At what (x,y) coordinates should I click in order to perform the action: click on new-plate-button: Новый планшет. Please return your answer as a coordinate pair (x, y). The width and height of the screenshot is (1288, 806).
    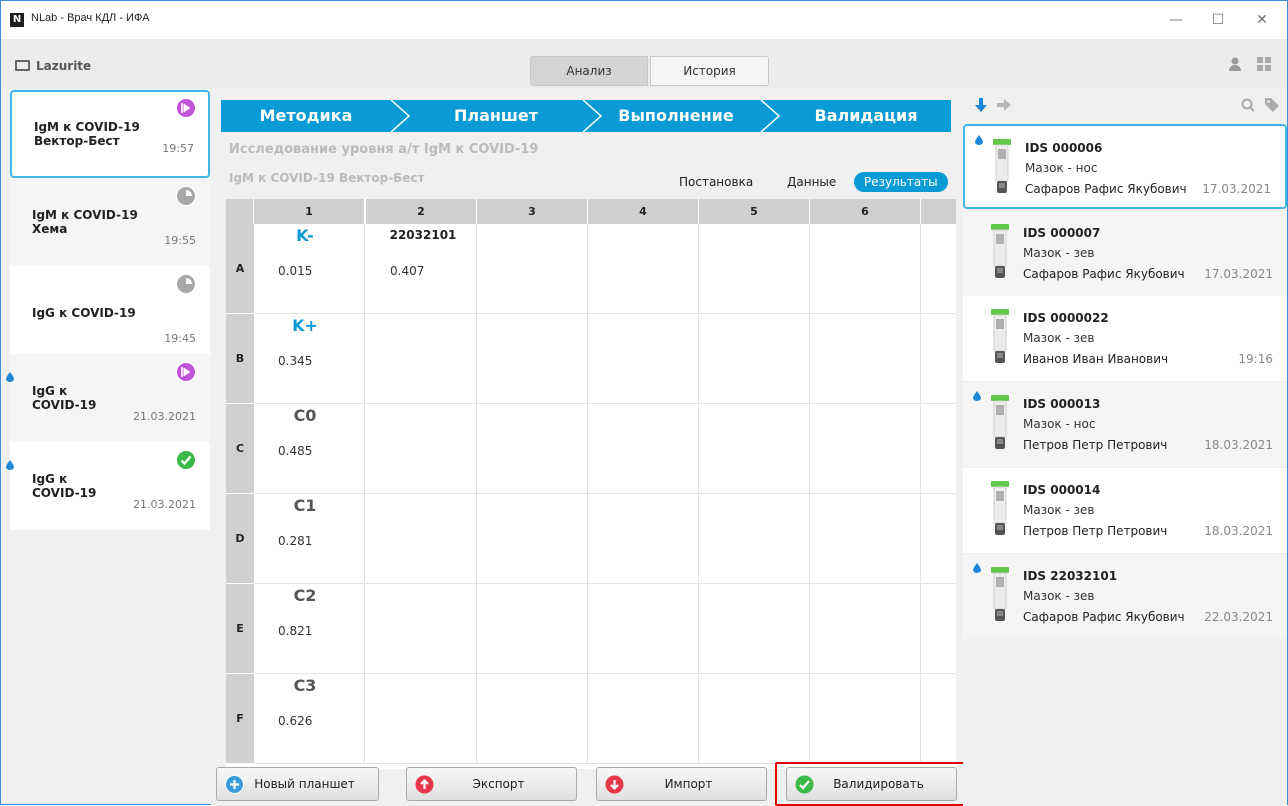
    Looking at the image, I should click on (297, 784).